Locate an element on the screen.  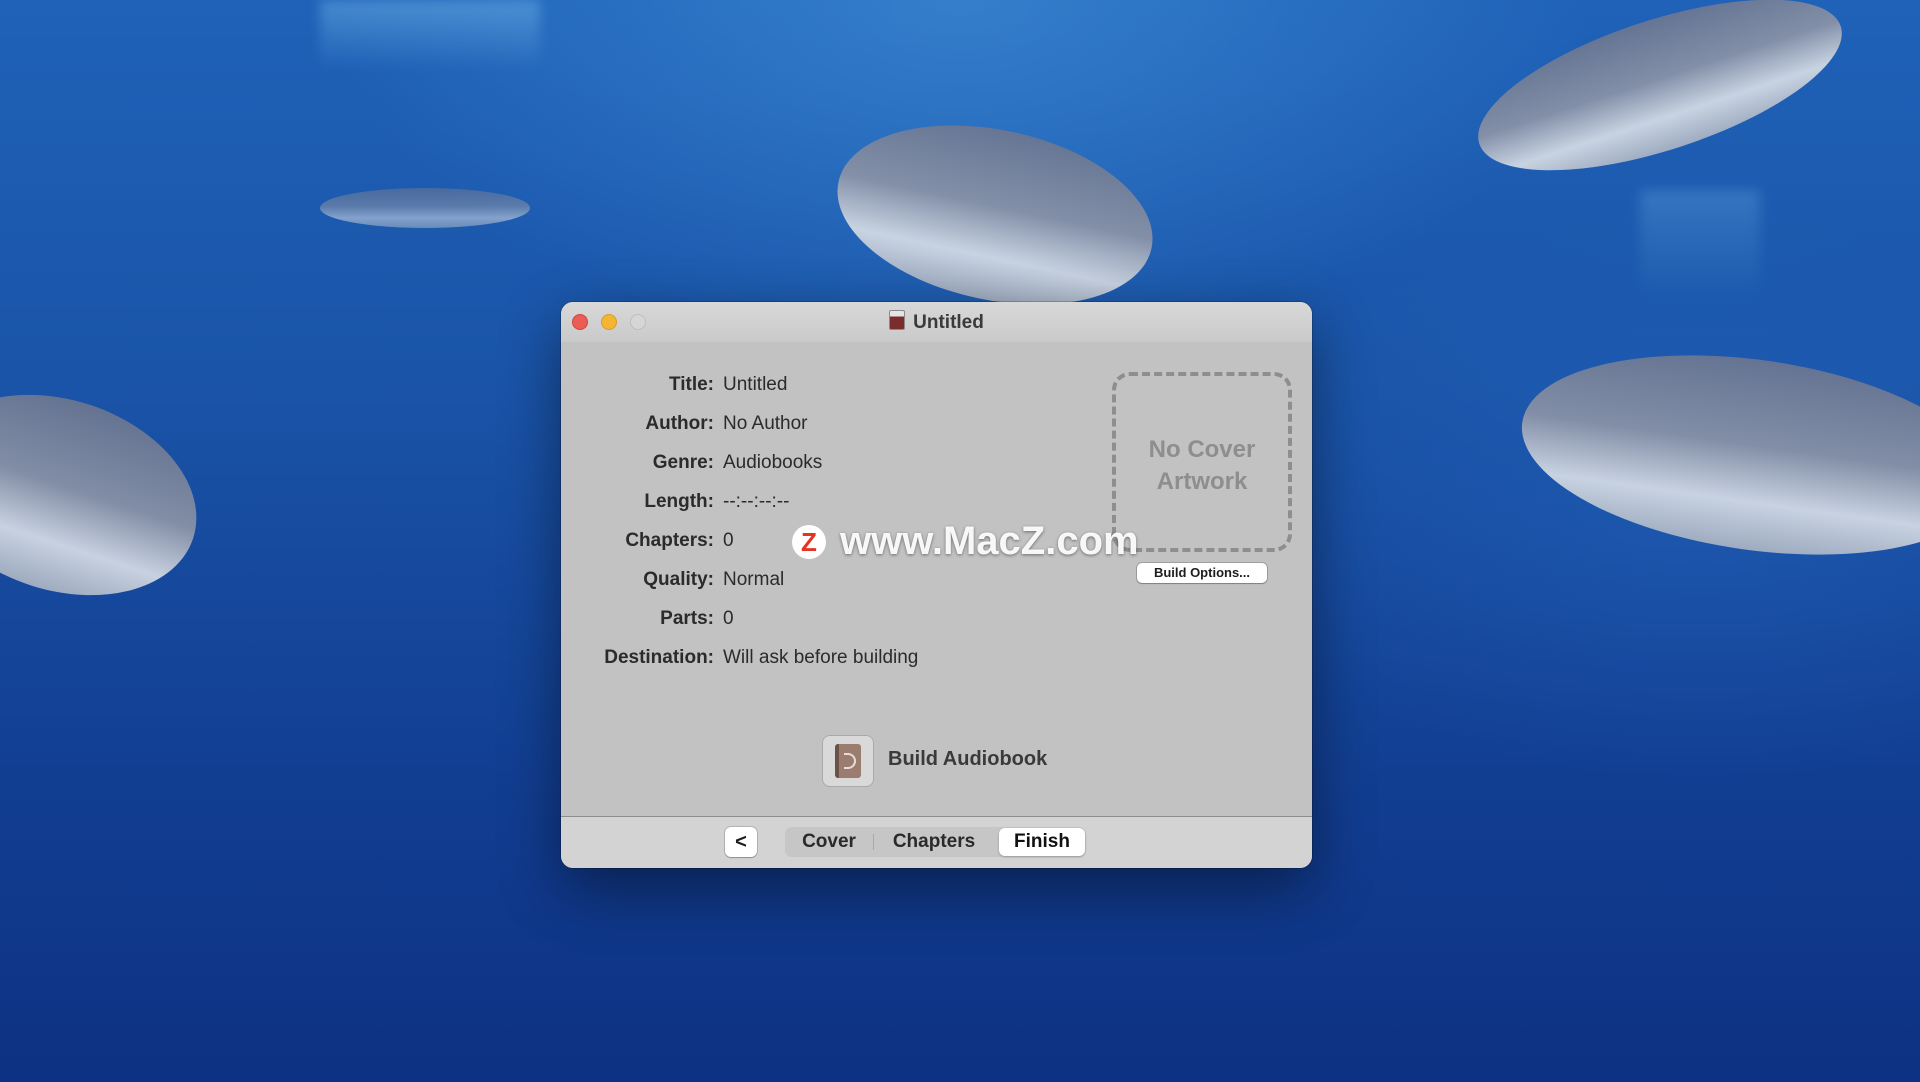
window-title-text: Untitled is located at coordinates (948, 322).